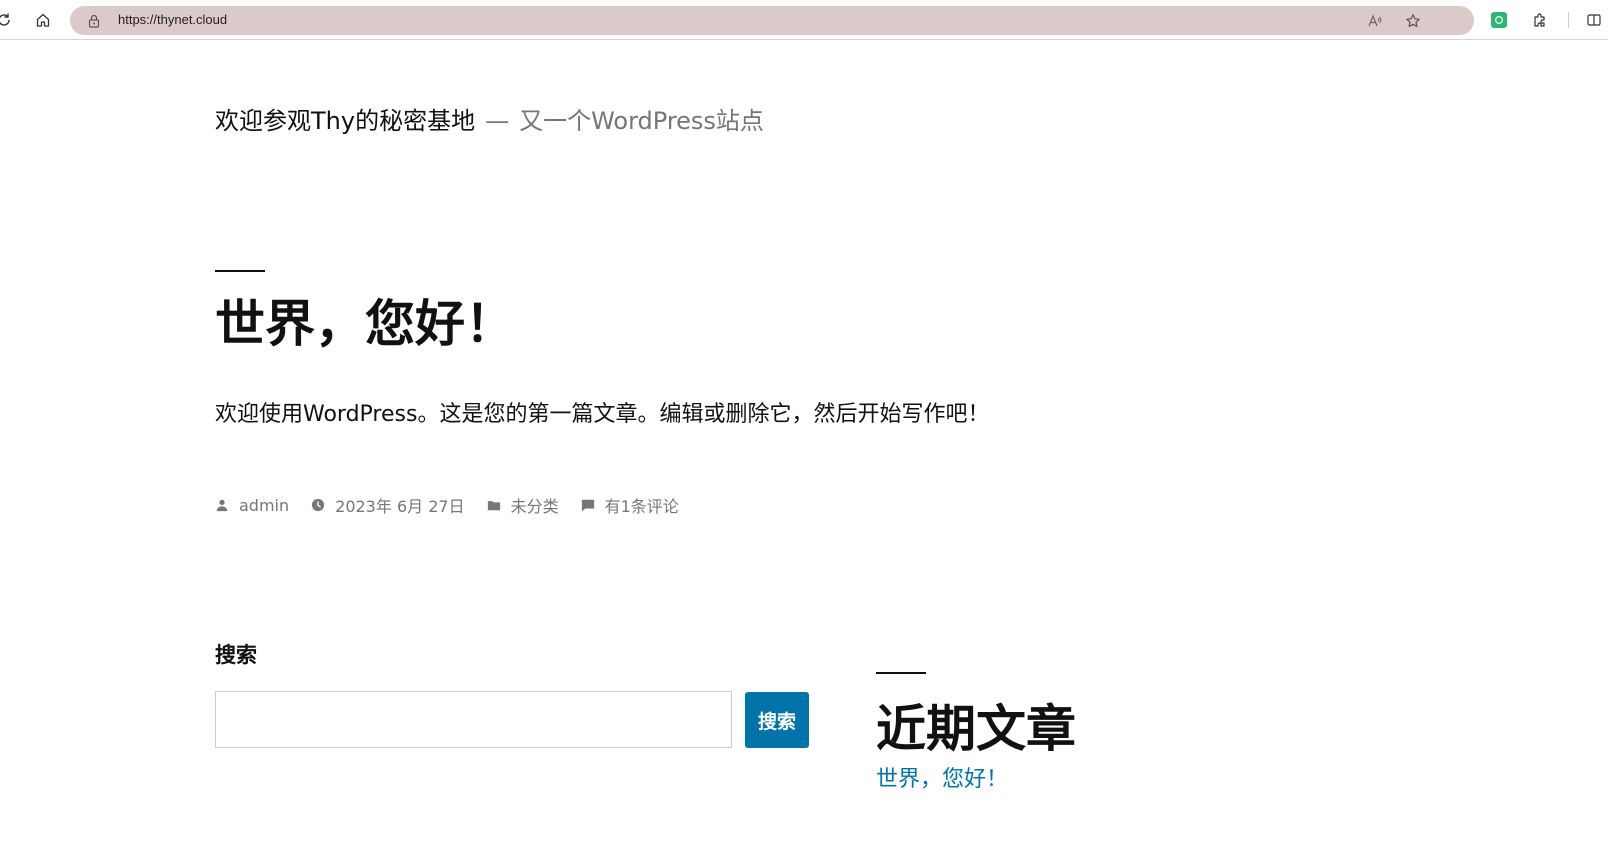  What do you see at coordinates (642, 505) in the screenshot?
I see `post-comments-link: 有1条评论` at bounding box center [642, 505].